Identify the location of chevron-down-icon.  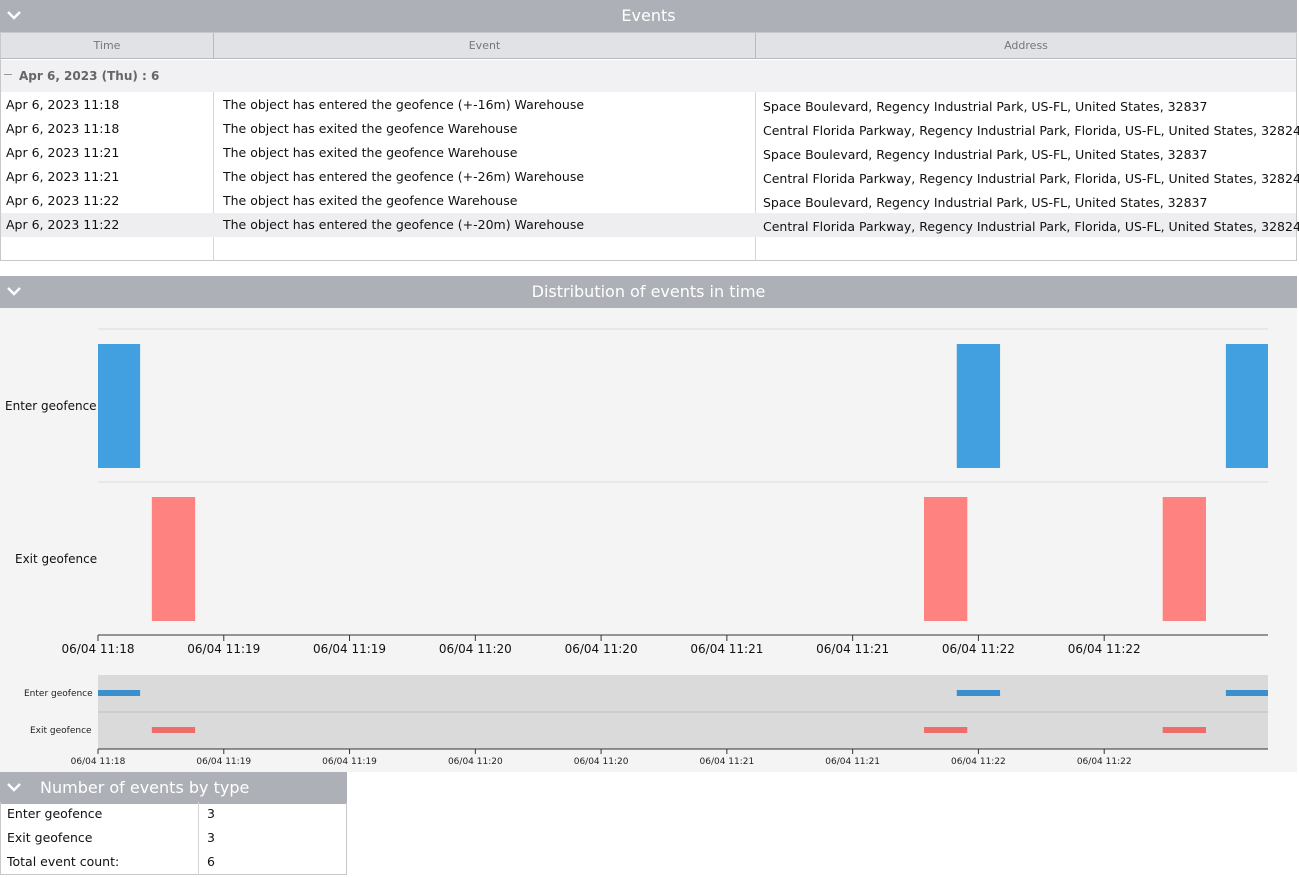
(14, 787).